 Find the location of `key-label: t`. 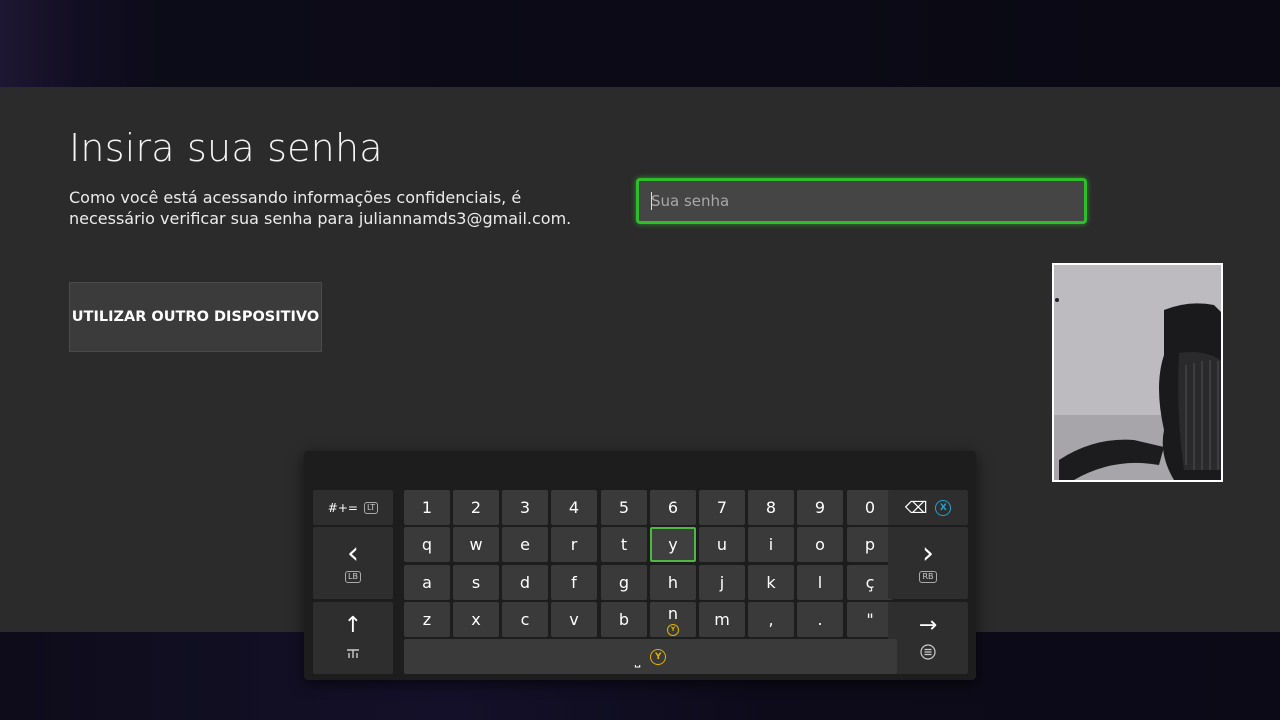

key-label: t is located at coordinates (624, 544).